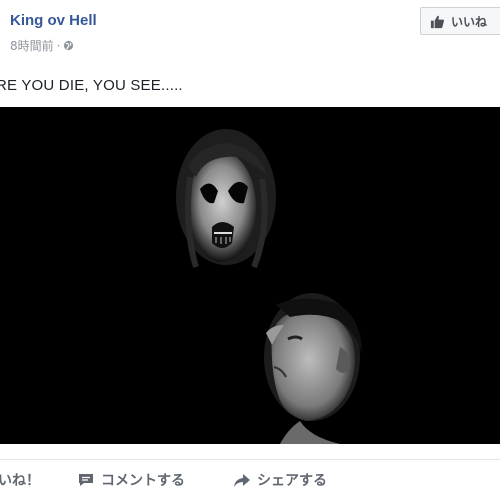  Describe the element at coordinates (242, 480) in the screenshot. I see `share-arrow-icon` at that location.